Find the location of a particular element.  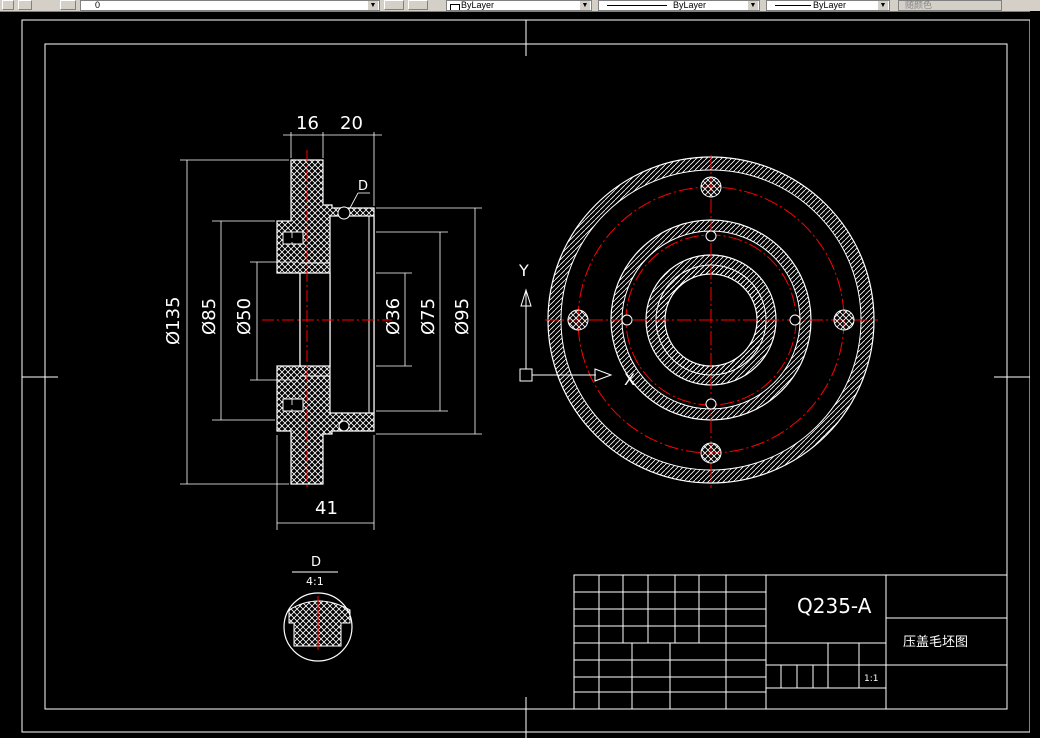

linetype-sample-icon is located at coordinates (637, 5).